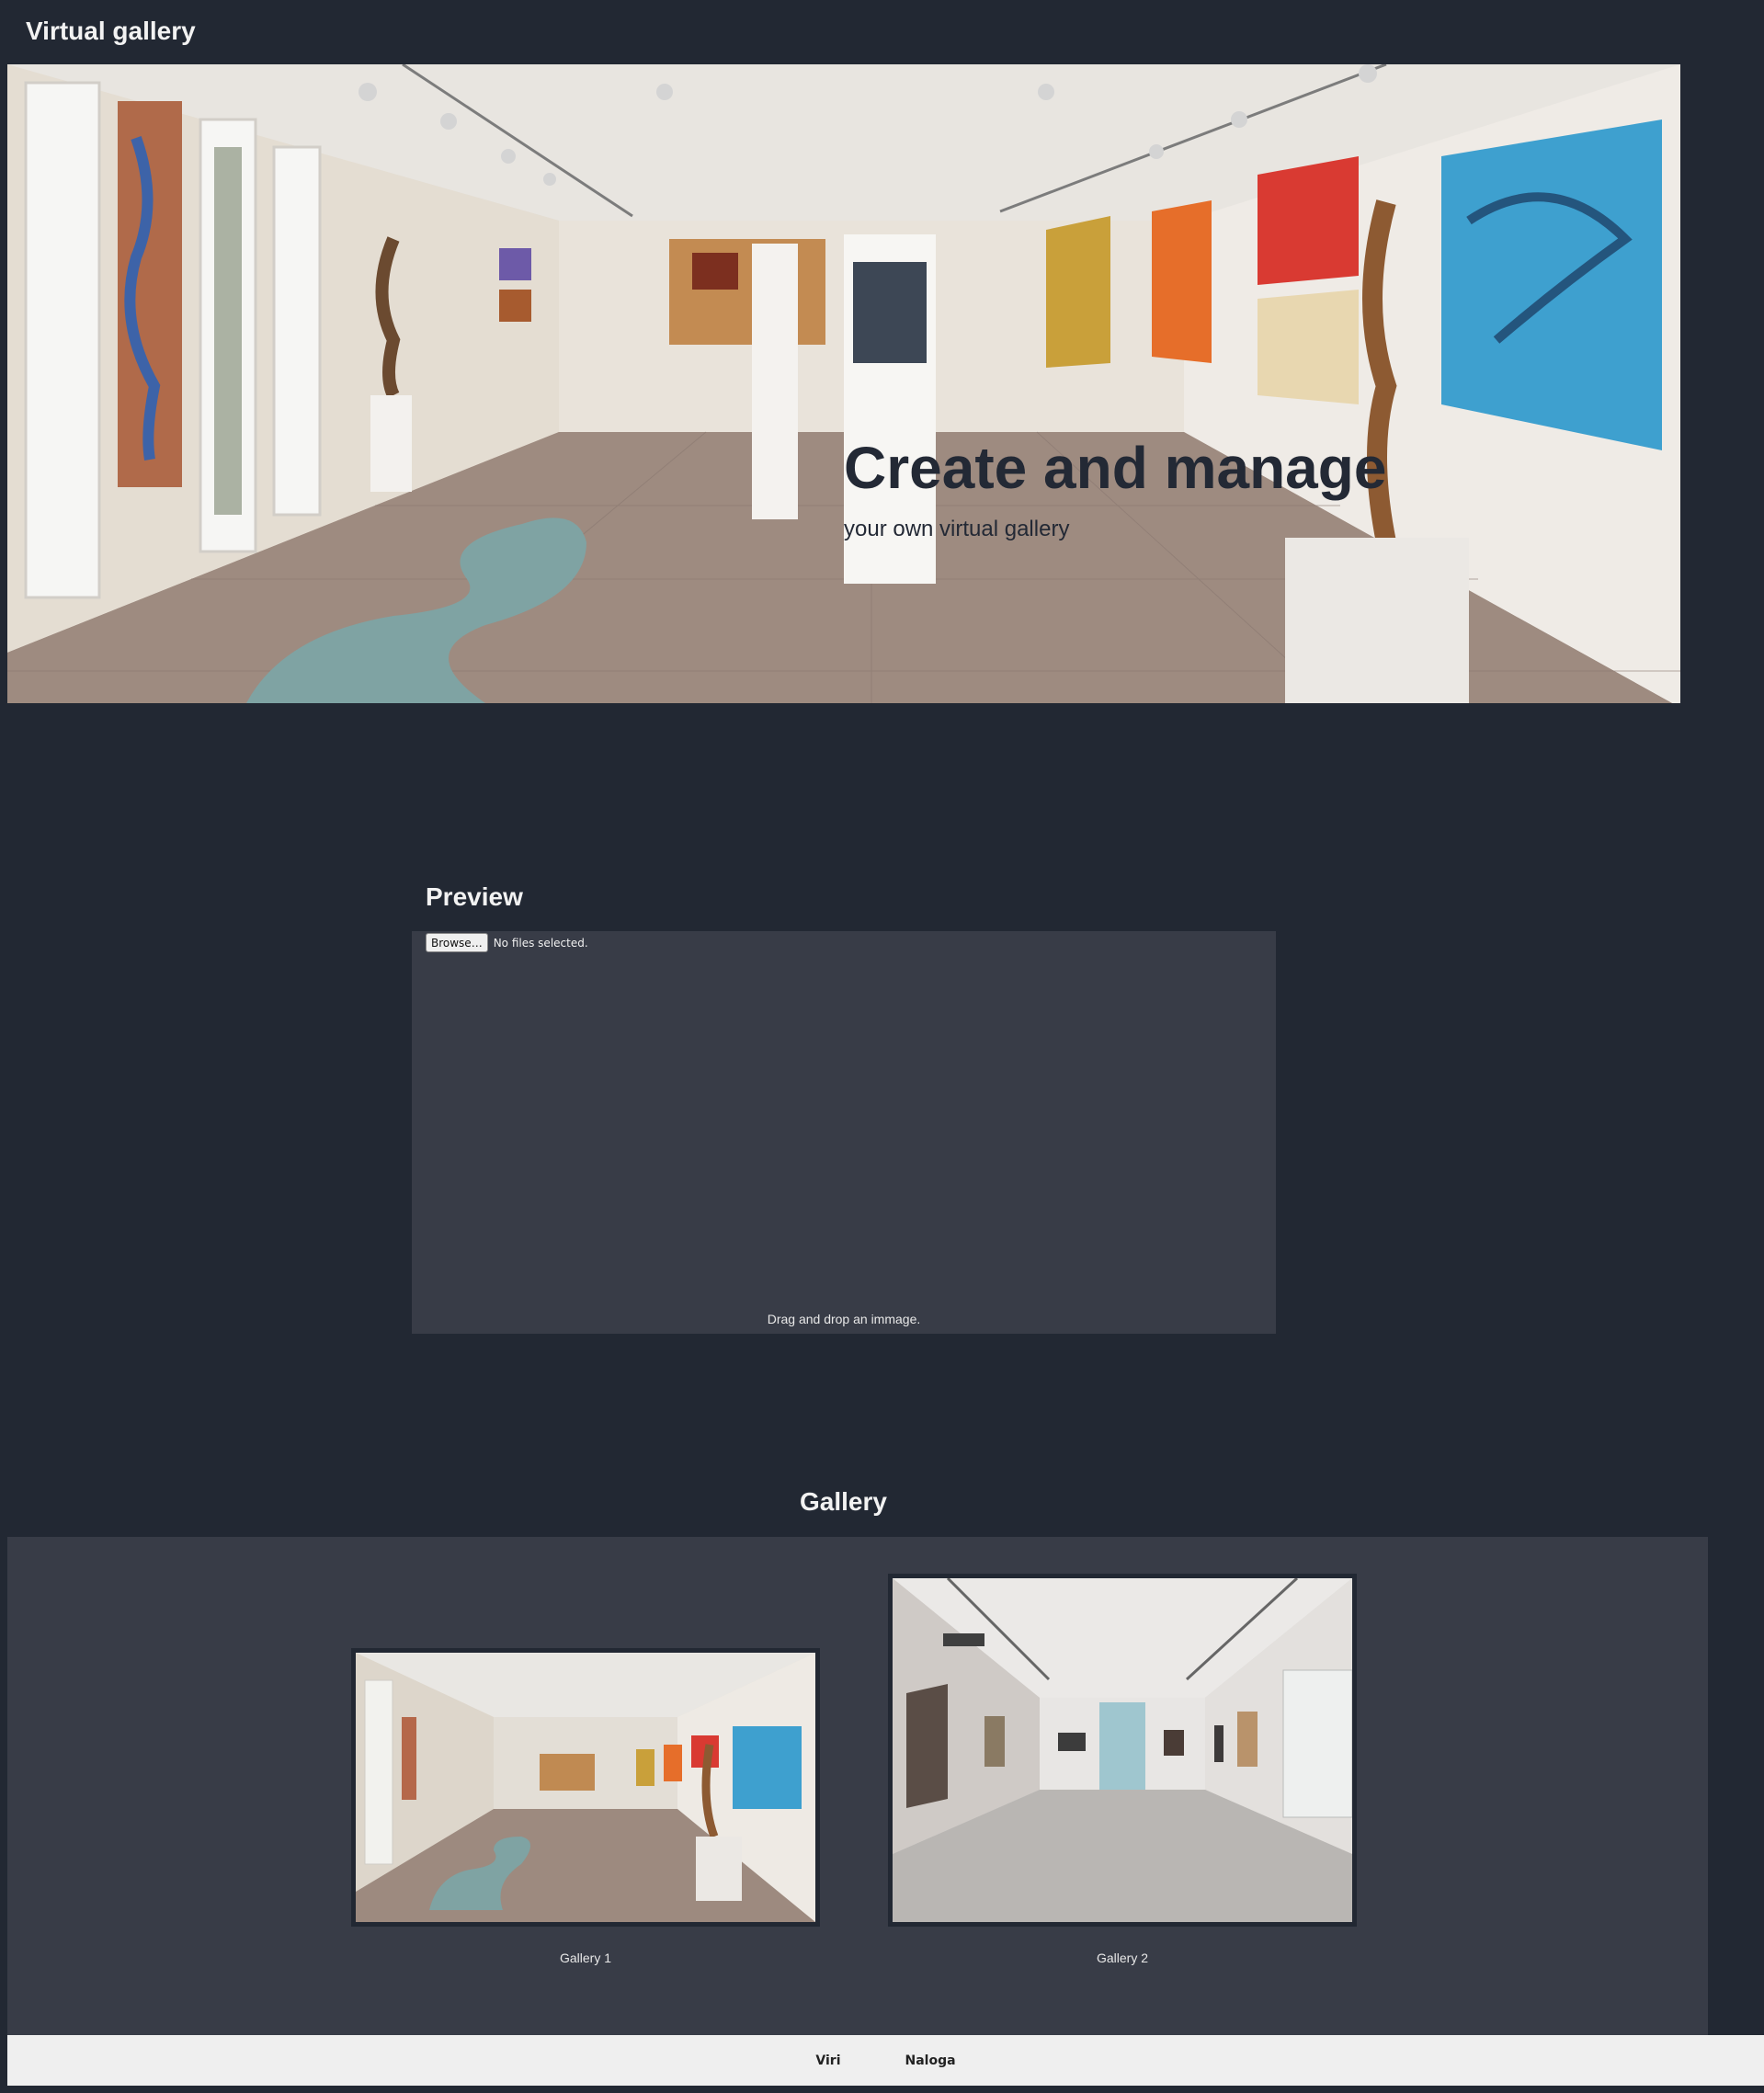  I want to click on gallery-card-label: Gallery 1, so click(585, 1958).